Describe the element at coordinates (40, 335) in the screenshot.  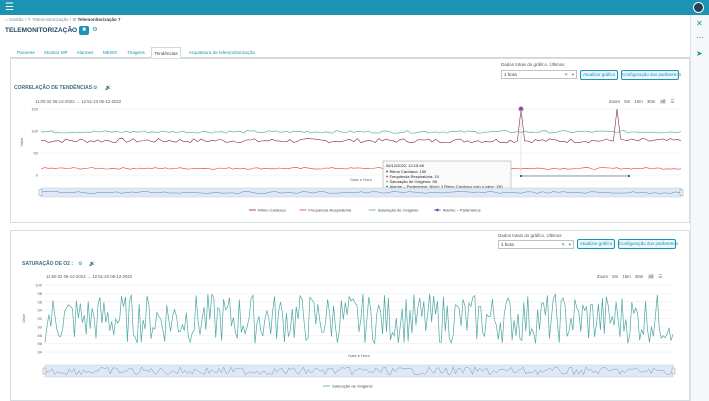
I see `y-tick-label: 88` at that location.